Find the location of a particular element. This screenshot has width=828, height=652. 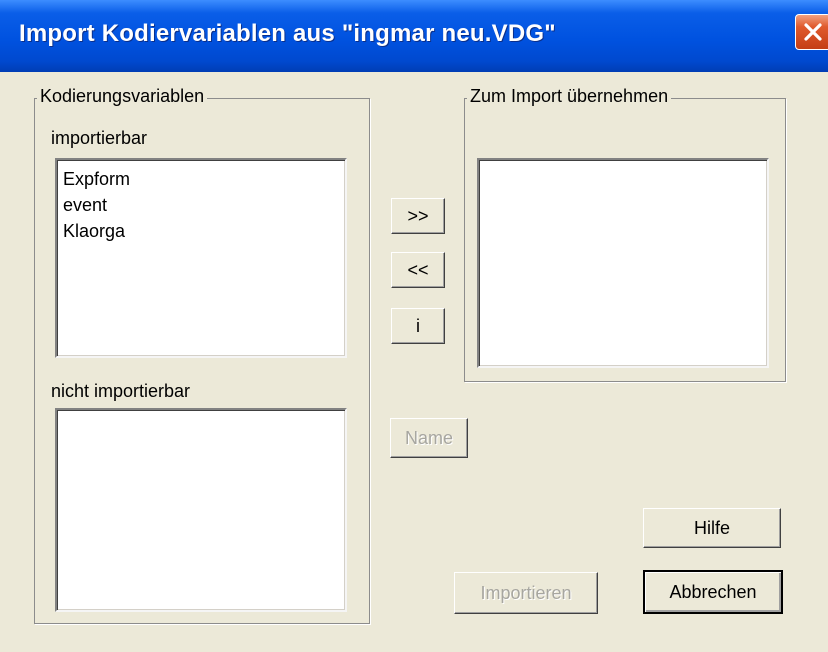

help-button: Hilfe is located at coordinates (712, 528).